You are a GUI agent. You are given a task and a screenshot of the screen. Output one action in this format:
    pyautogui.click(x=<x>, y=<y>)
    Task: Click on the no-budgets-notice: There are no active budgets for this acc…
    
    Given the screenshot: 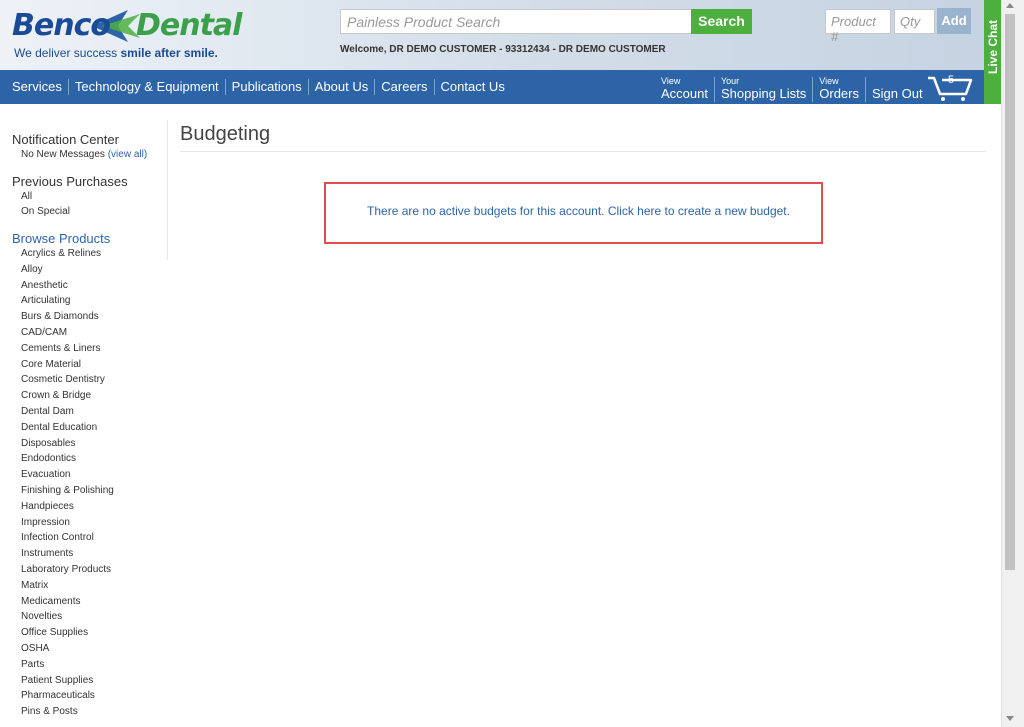 What is the action you would take?
    pyautogui.click(x=573, y=213)
    